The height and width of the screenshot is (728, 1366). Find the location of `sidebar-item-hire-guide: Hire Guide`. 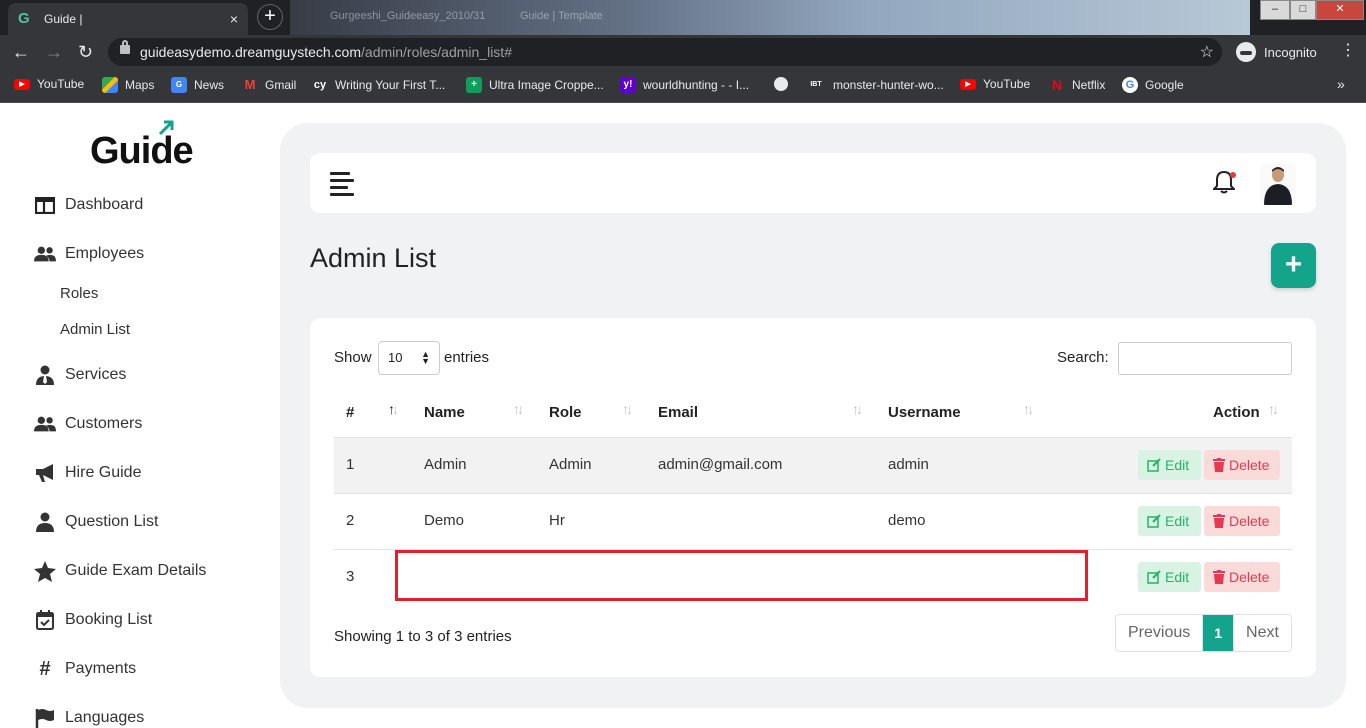

sidebar-item-hire-guide: Hire Guide is located at coordinates (87, 473).